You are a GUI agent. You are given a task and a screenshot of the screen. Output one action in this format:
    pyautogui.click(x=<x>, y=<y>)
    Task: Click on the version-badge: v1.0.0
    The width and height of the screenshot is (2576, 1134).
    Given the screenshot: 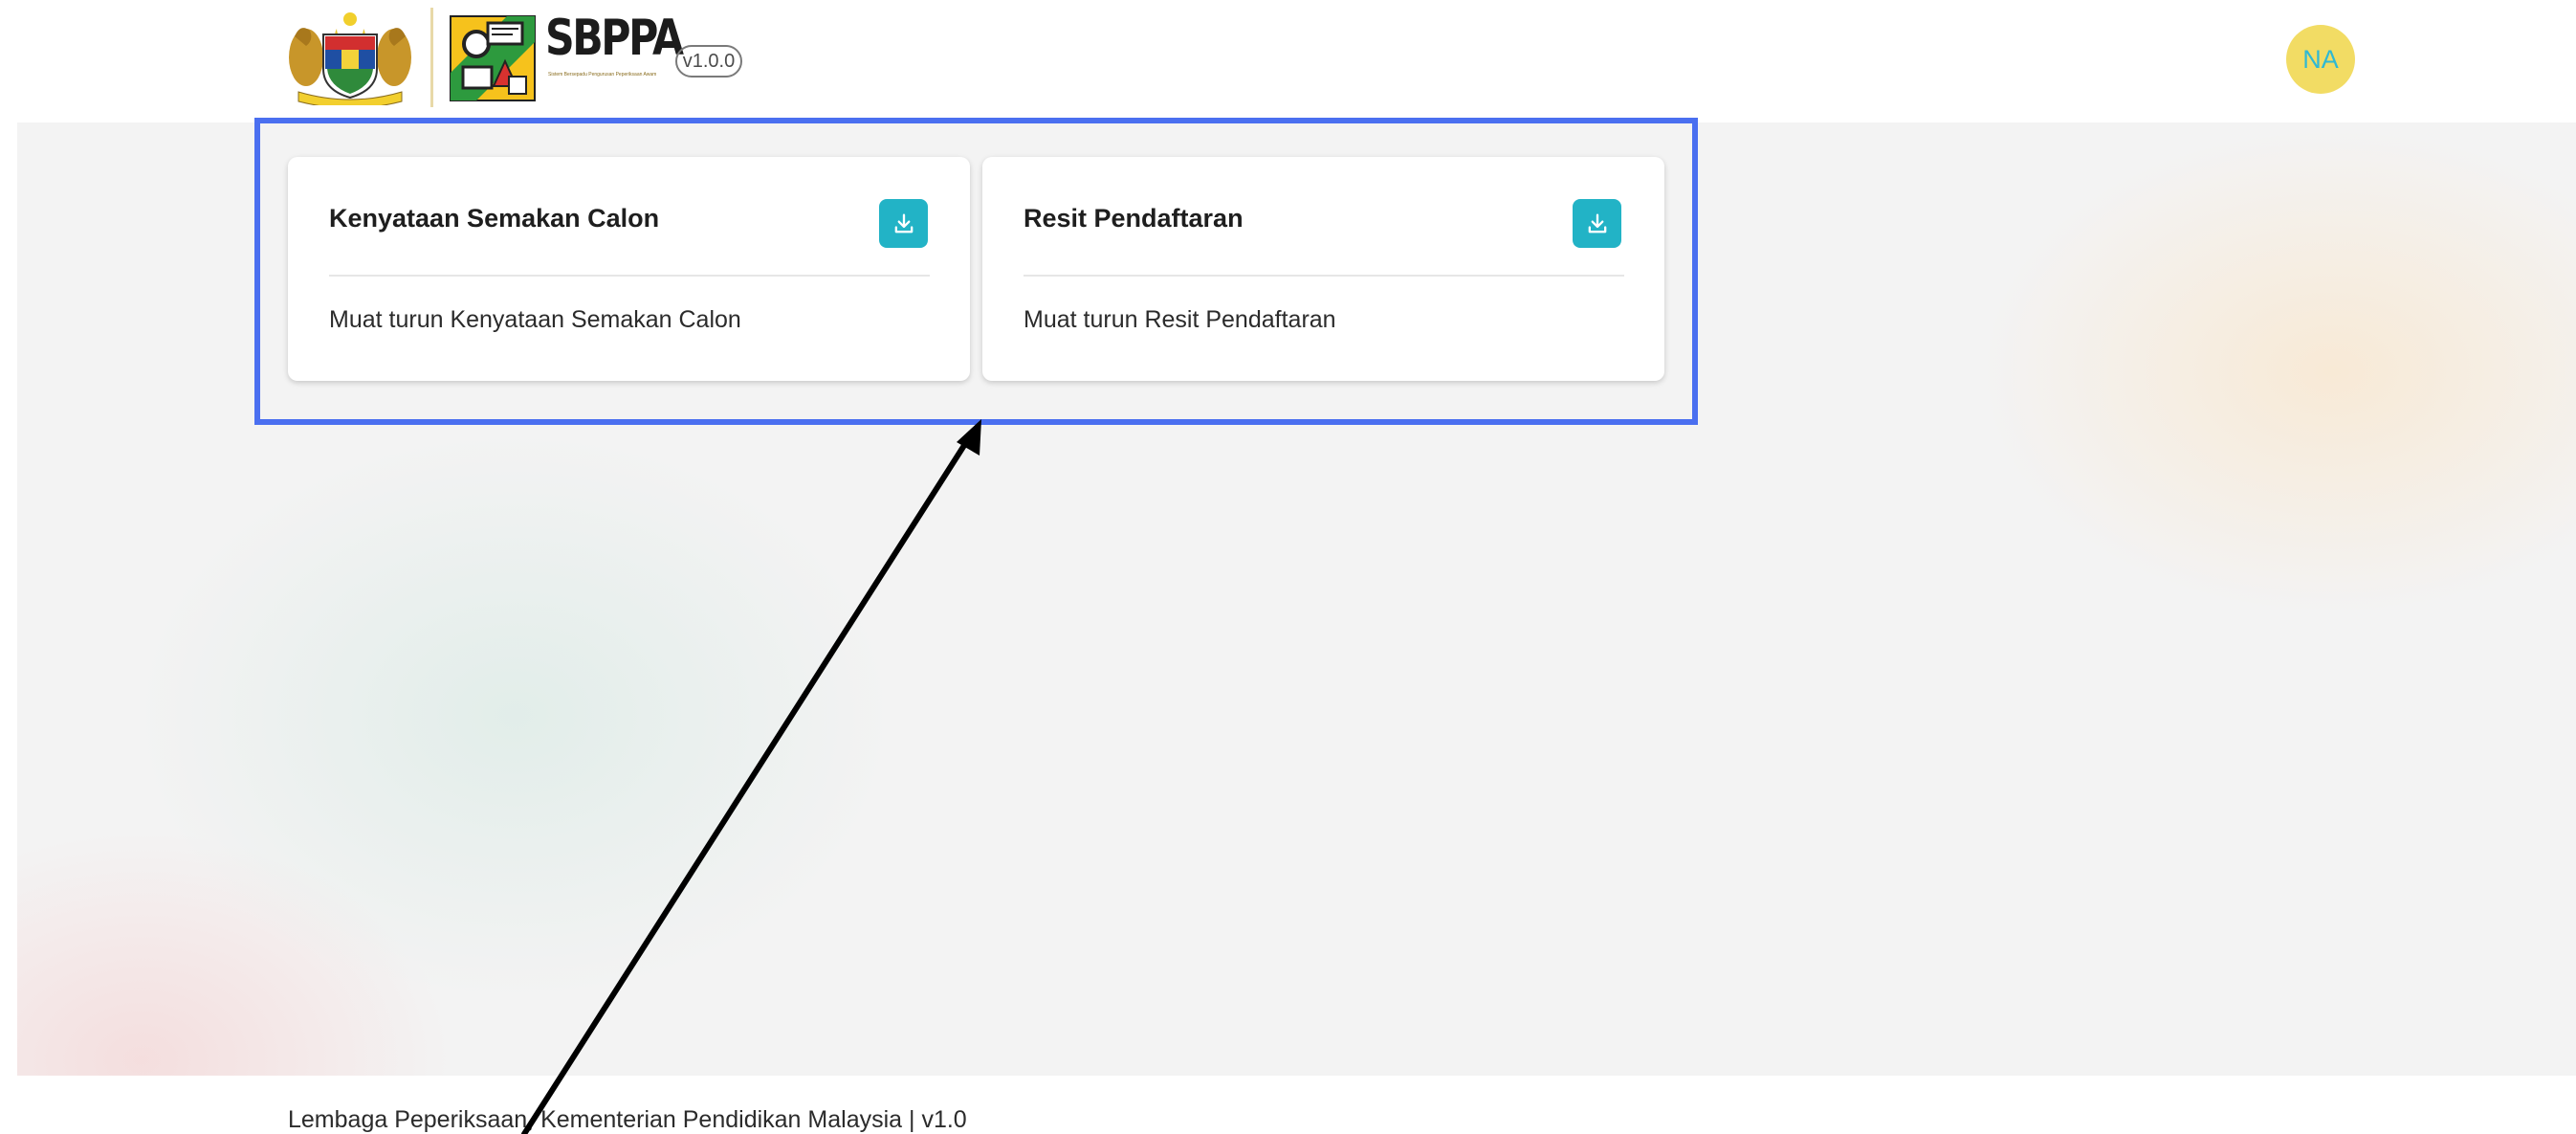 What is the action you would take?
    pyautogui.click(x=708, y=61)
    